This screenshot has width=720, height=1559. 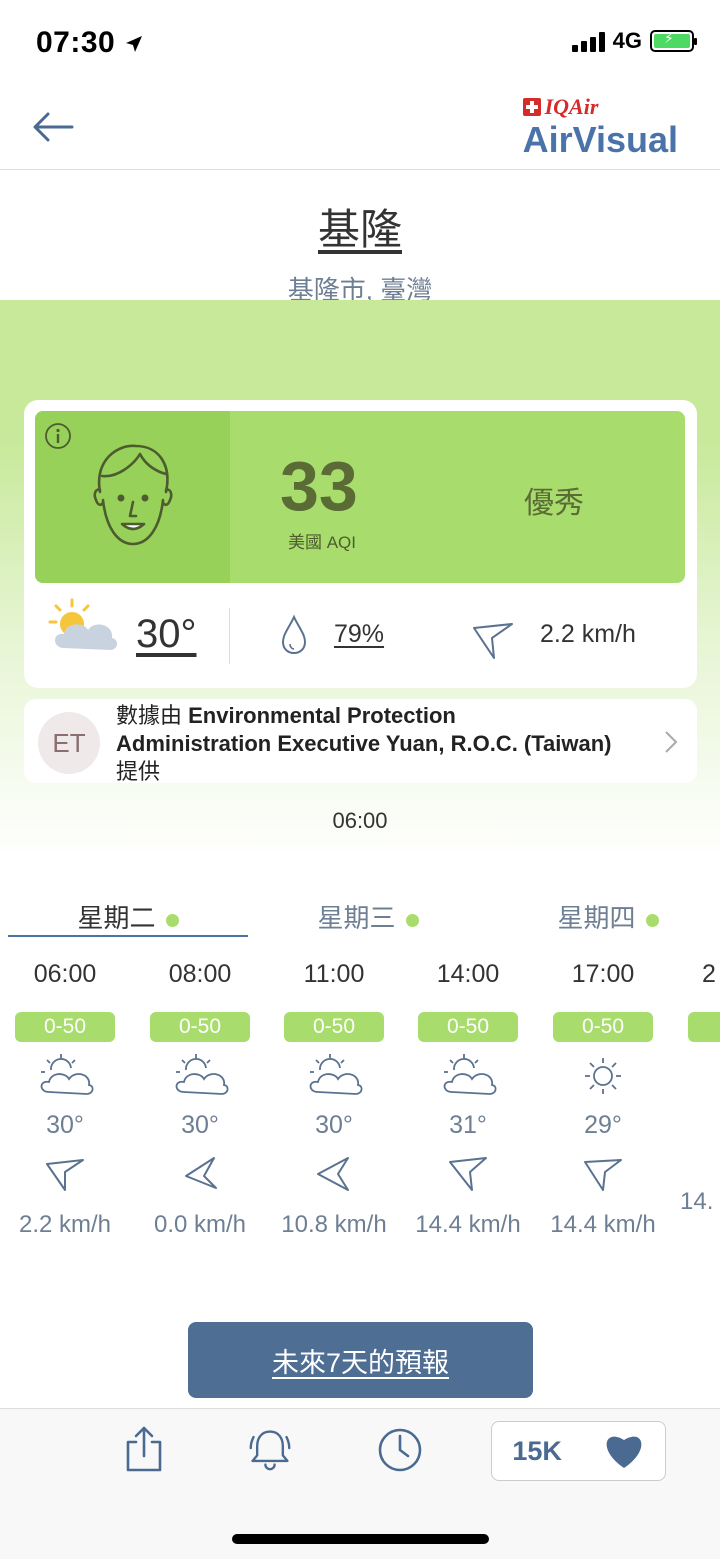 What do you see at coordinates (673, 41) in the screenshot?
I see `battery-icon: ⚡` at bounding box center [673, 41].